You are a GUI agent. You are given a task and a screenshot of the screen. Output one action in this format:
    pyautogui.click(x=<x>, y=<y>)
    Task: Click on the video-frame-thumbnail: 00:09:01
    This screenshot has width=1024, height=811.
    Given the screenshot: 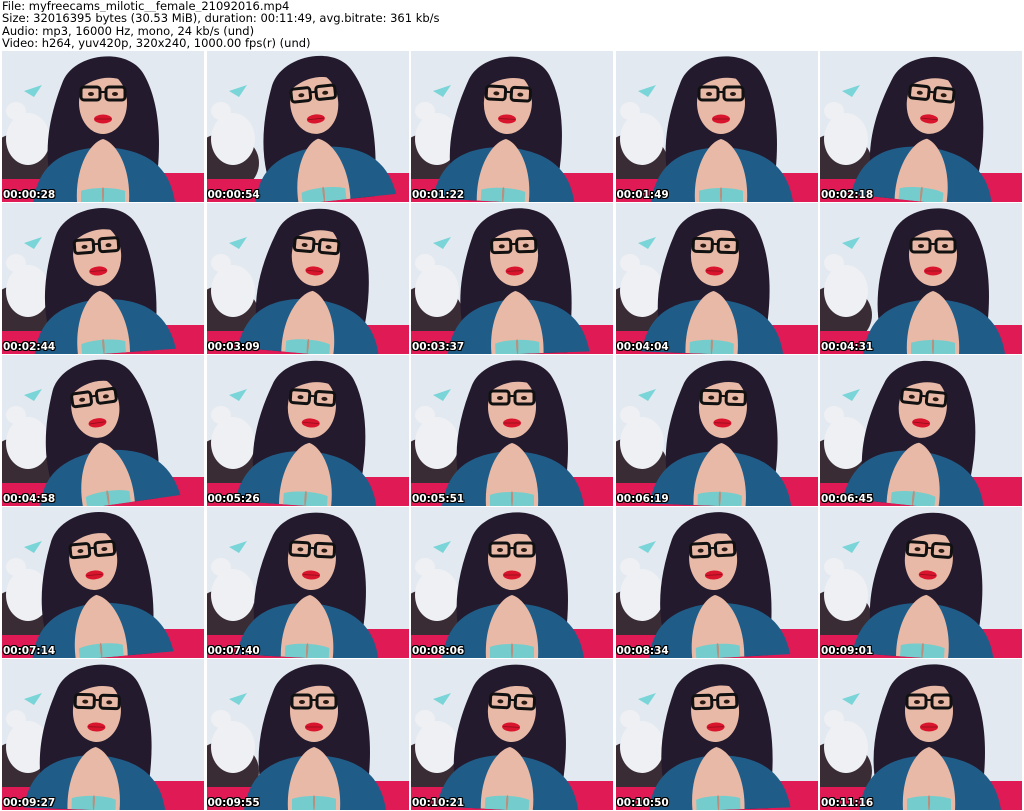 What is the action you would take?
    pyautogui.click(x=921, y=582)
    